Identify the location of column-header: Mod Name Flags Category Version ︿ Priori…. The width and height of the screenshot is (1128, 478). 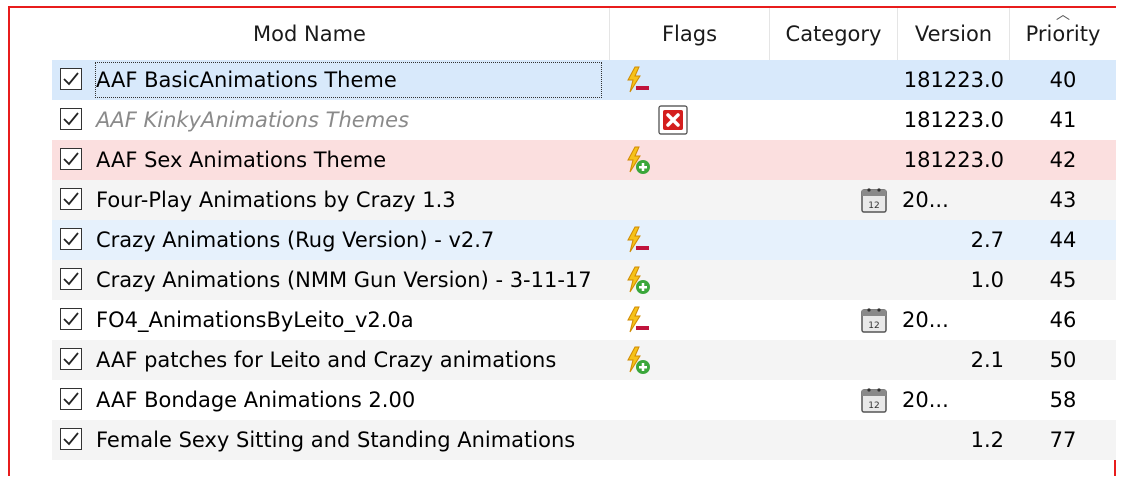
(563, 33).